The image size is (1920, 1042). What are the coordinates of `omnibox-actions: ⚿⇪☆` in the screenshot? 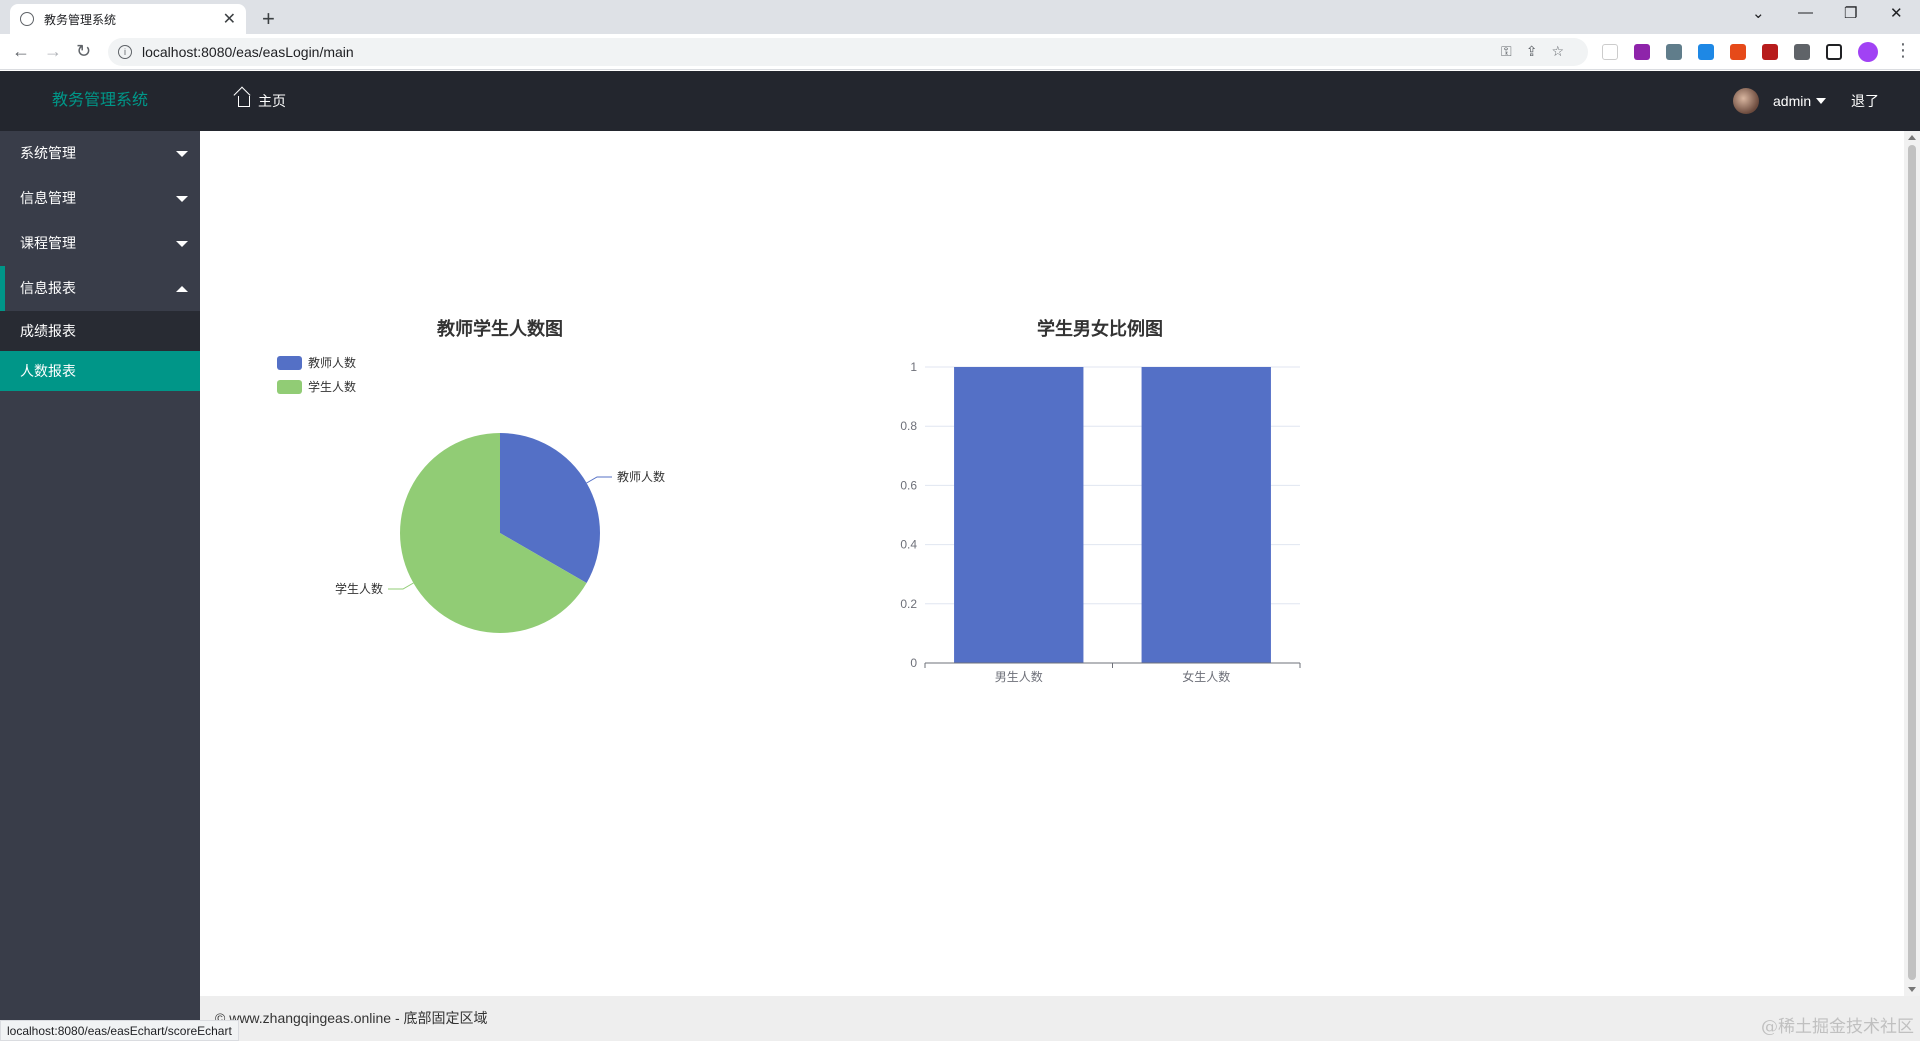 It's located at (1539, 51).